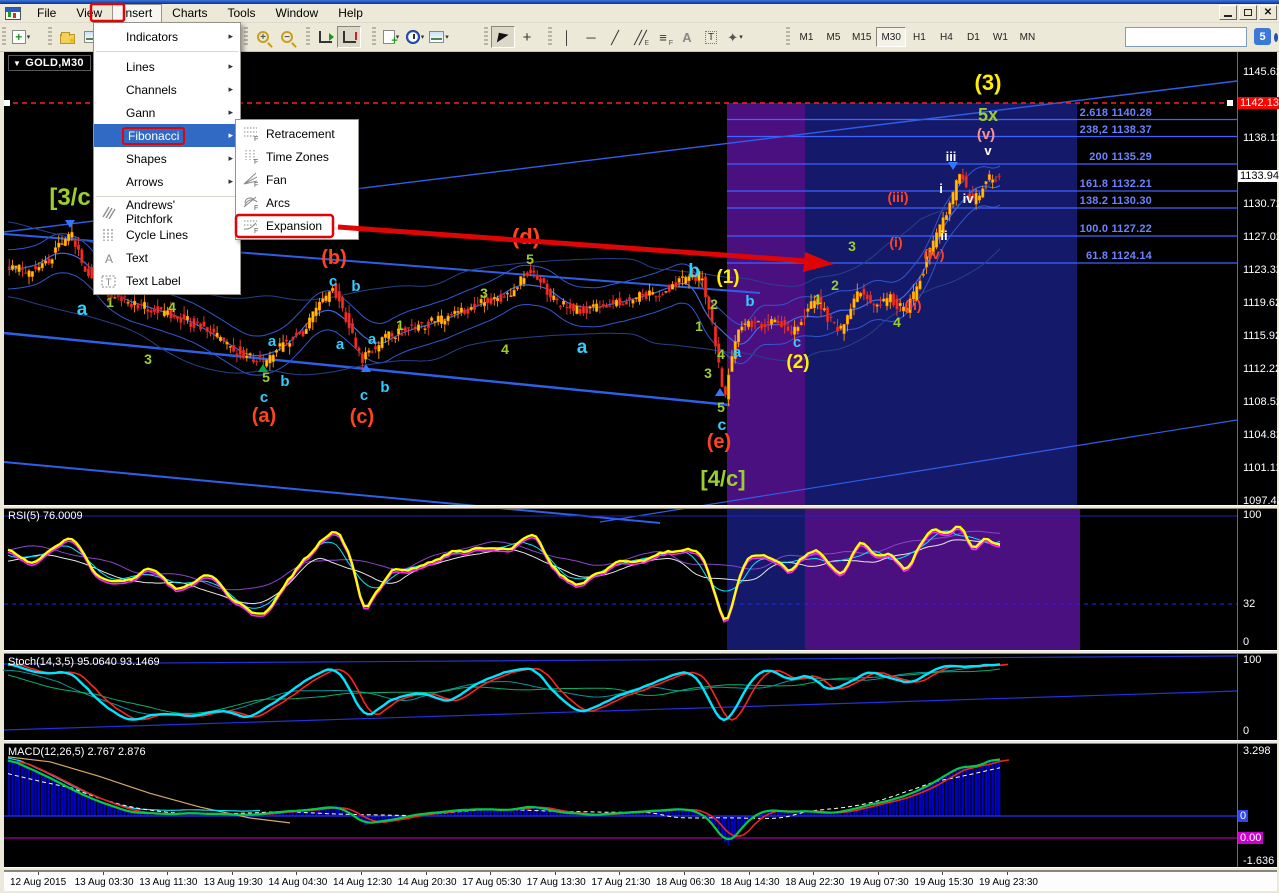 This screenshot has width=1279, height=893. I want to click on horizontal-line-icon: ─, so click(591, 37).